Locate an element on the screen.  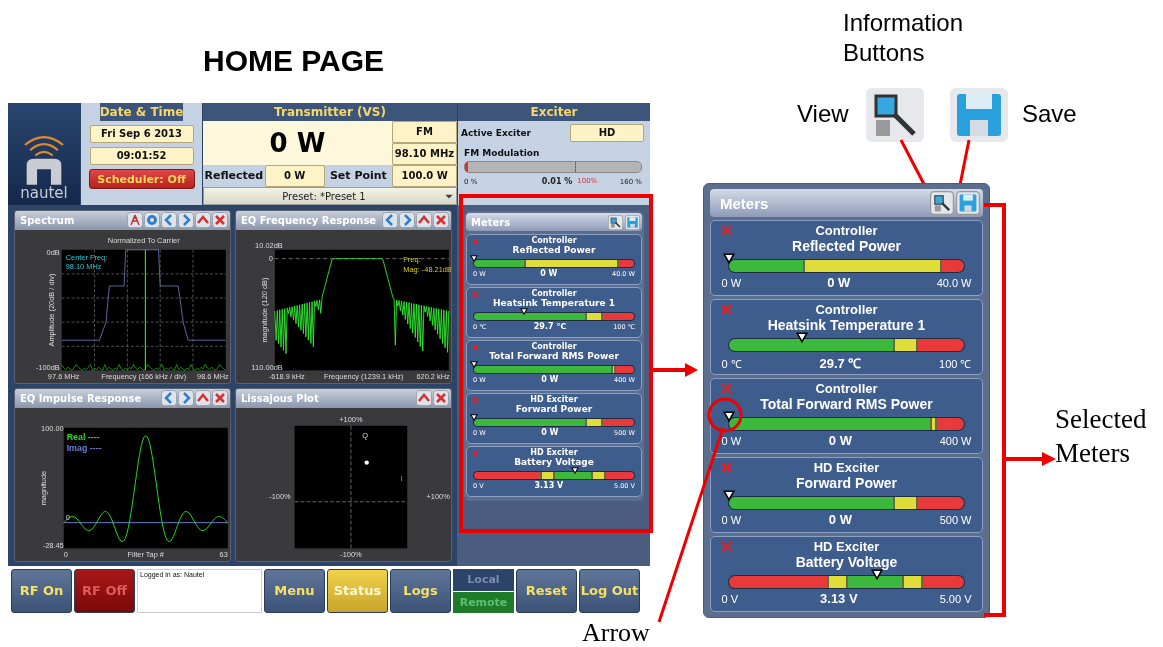
setpoint-field: 100.0 W is located at coordinates (424, 176).